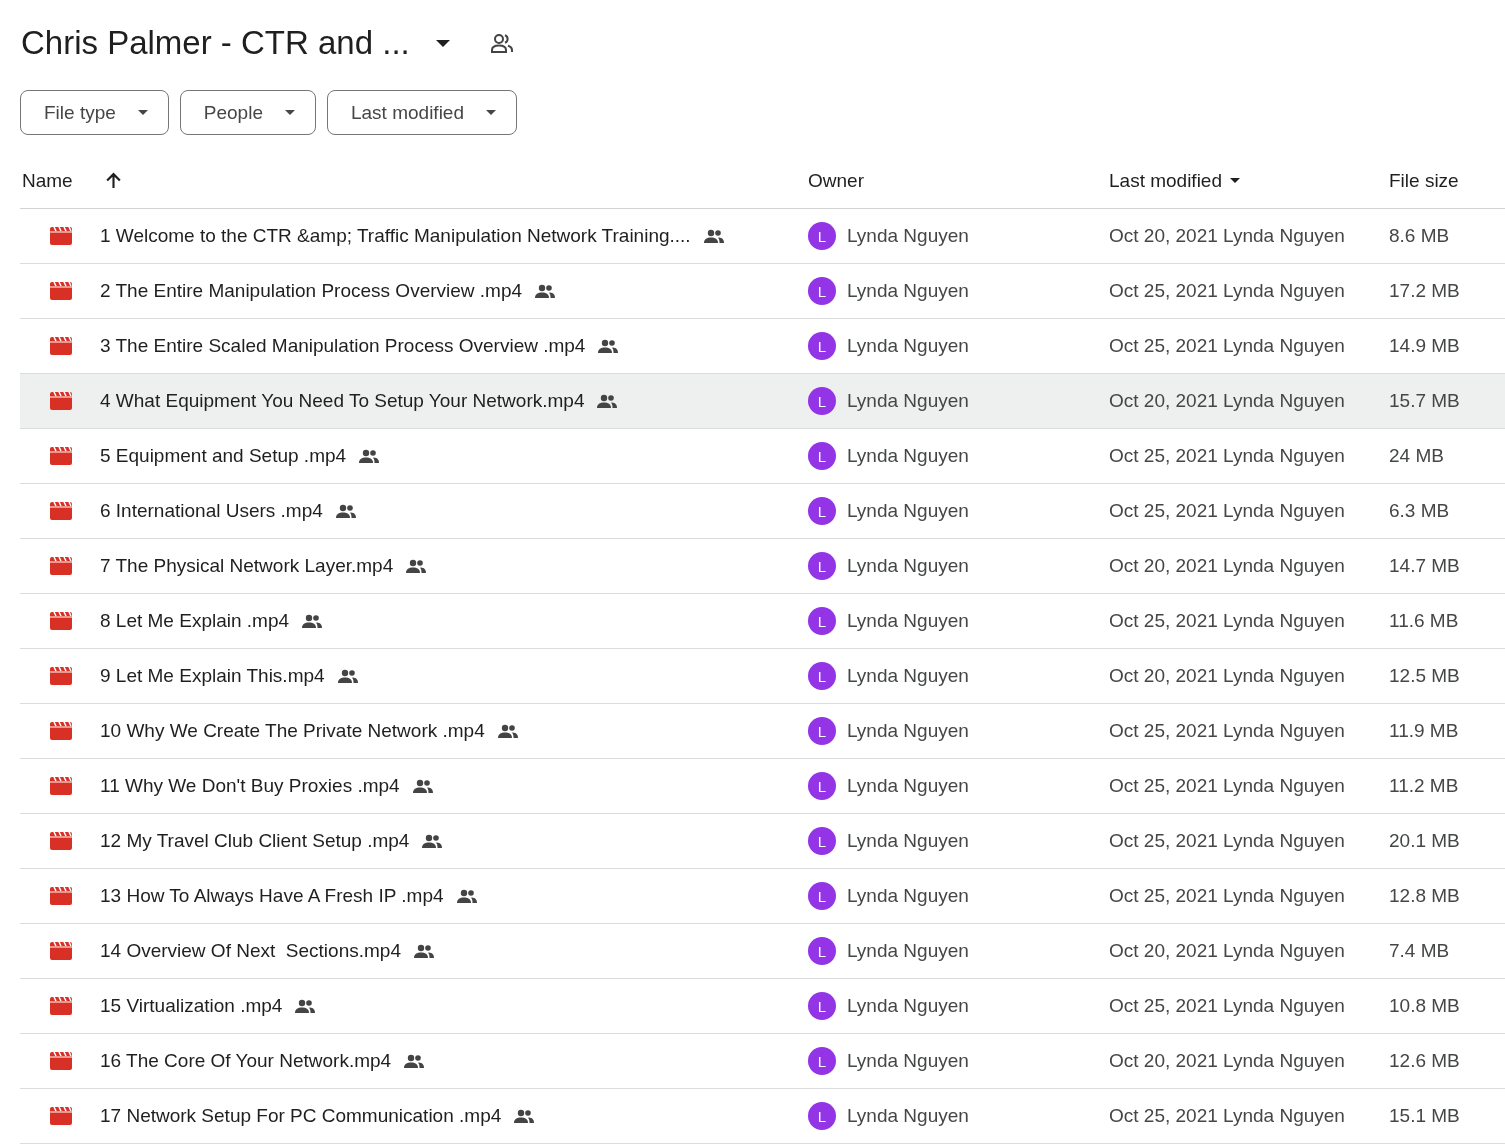  Describe the element at coordinates (1424, 565) in the screenshot. I see `file-size: 14.7 MB` at that location.